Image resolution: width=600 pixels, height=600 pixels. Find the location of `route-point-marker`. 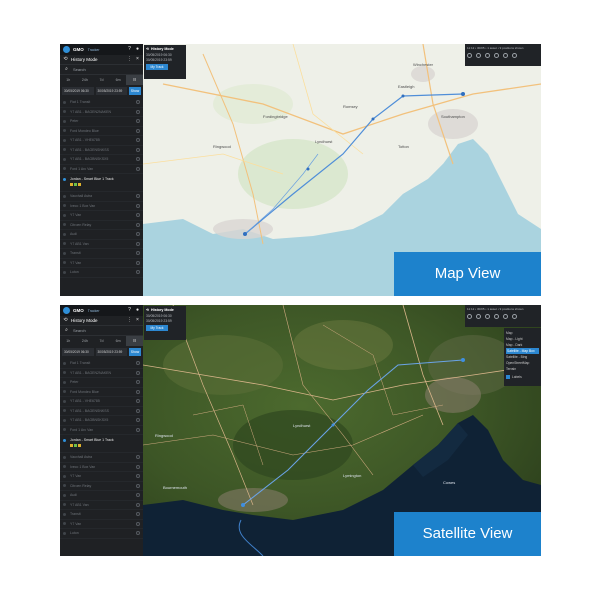

route-point-marker is located at coordinates (373, 119).